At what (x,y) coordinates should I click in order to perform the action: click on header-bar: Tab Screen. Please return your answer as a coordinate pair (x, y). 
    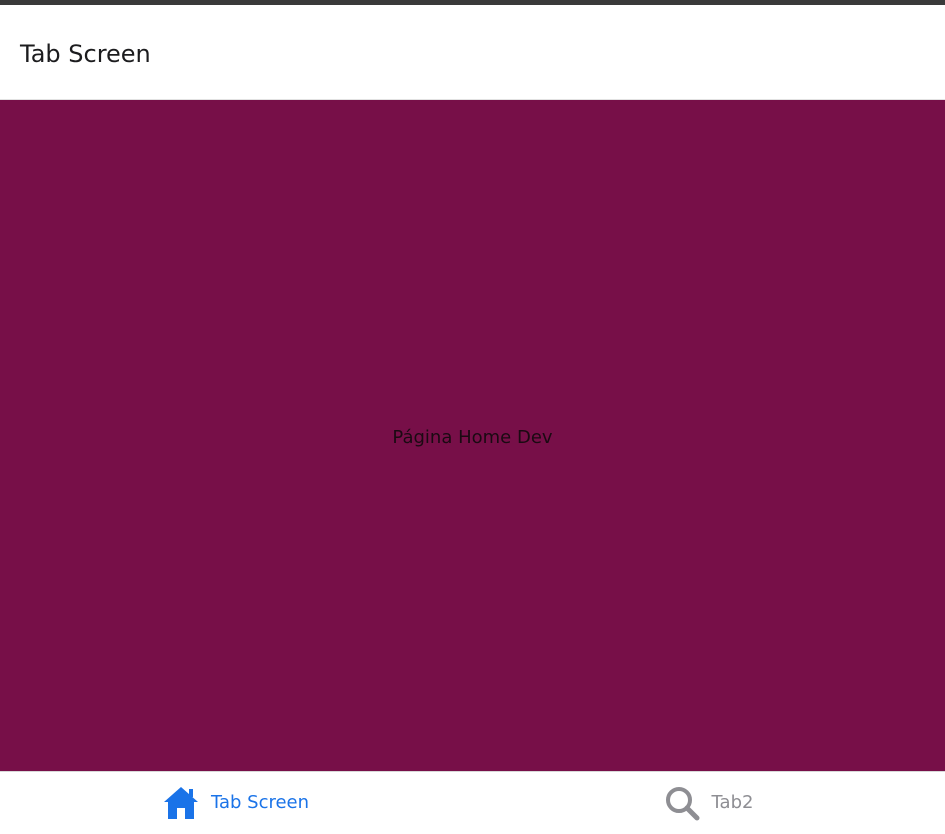
    Looking at the image, I should click on (472, 52).